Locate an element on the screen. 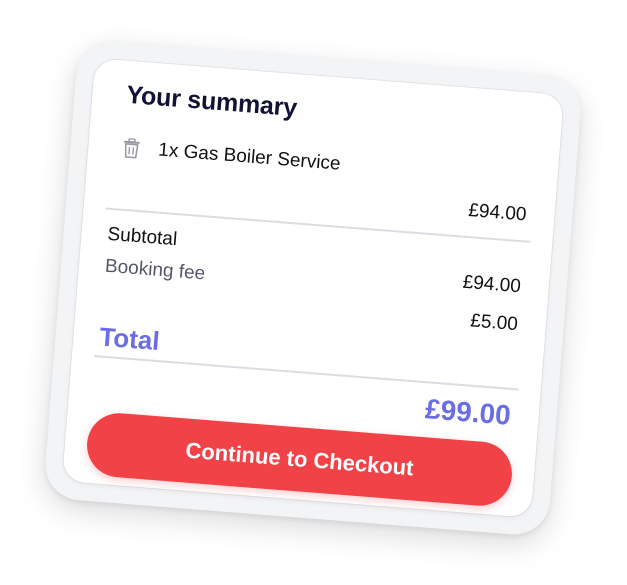  booking-fee-value: £5.00 is located at coordinates (494, 323).